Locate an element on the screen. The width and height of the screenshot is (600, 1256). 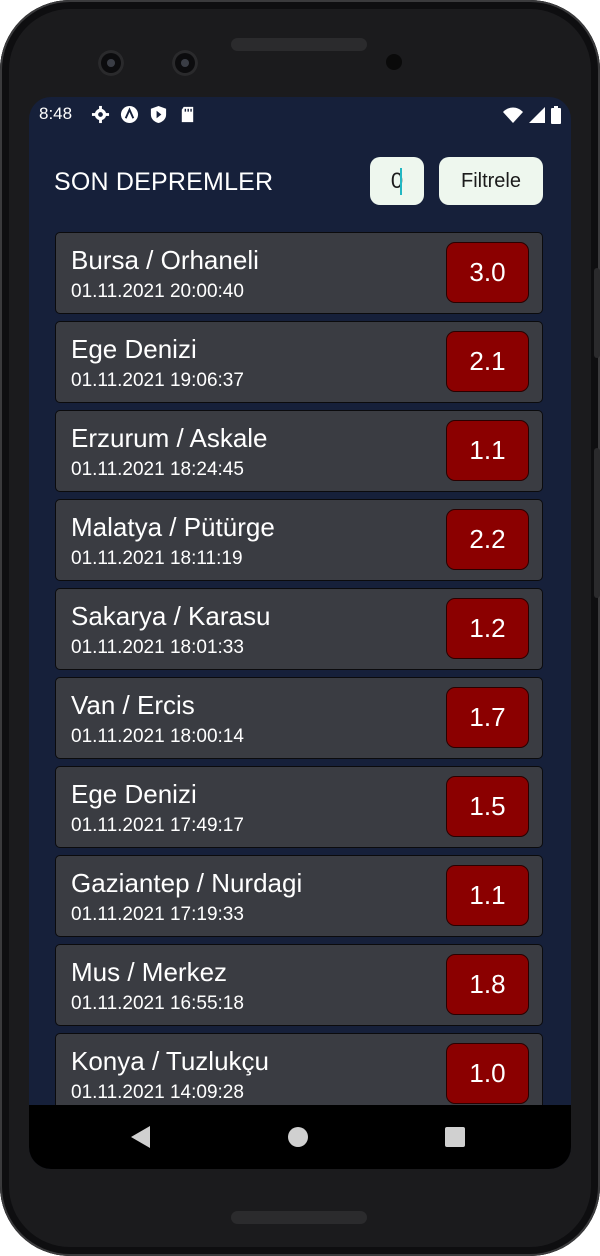
sd-card-icon is located at coordinates (187, 114).